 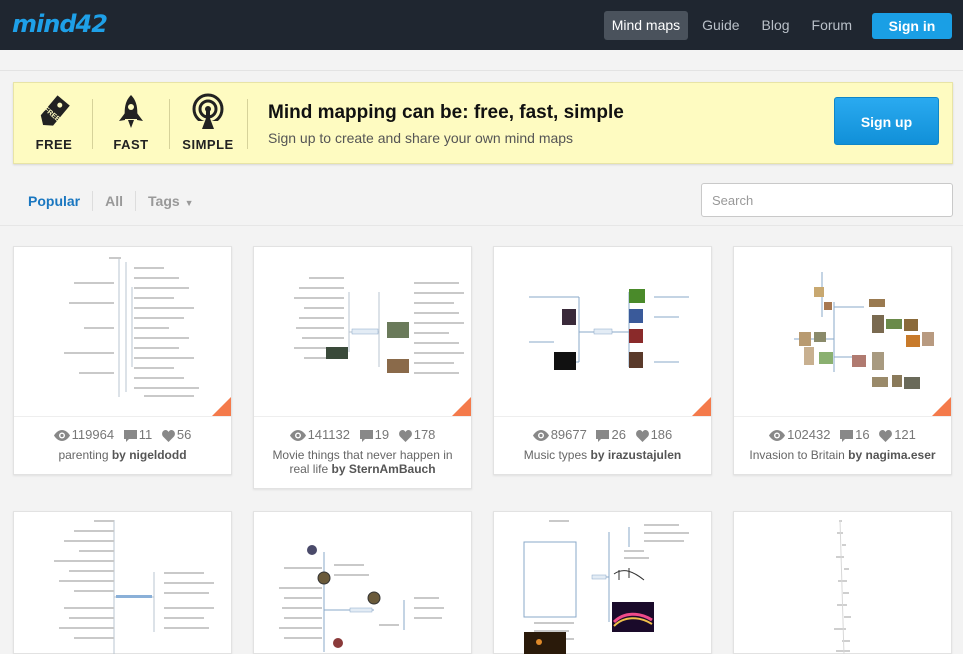 I want to click on feature-fast: FAST, so click(x=131, y=122).